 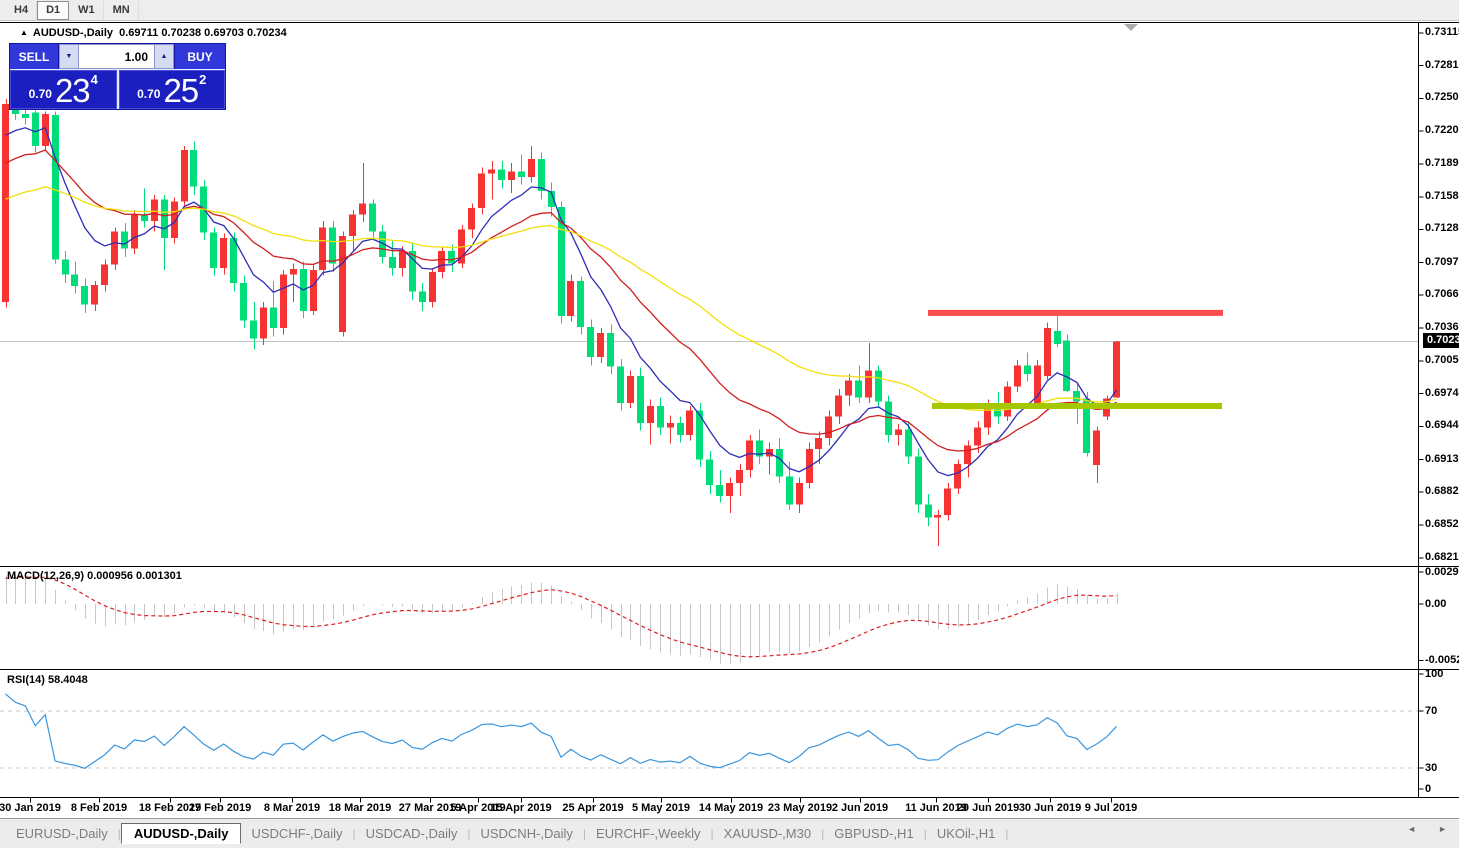 What do you see at coordinates (1442, 228) in the screenshot?
I see `price-axis-label: 0.71280` at bounding box center [1442, 228].